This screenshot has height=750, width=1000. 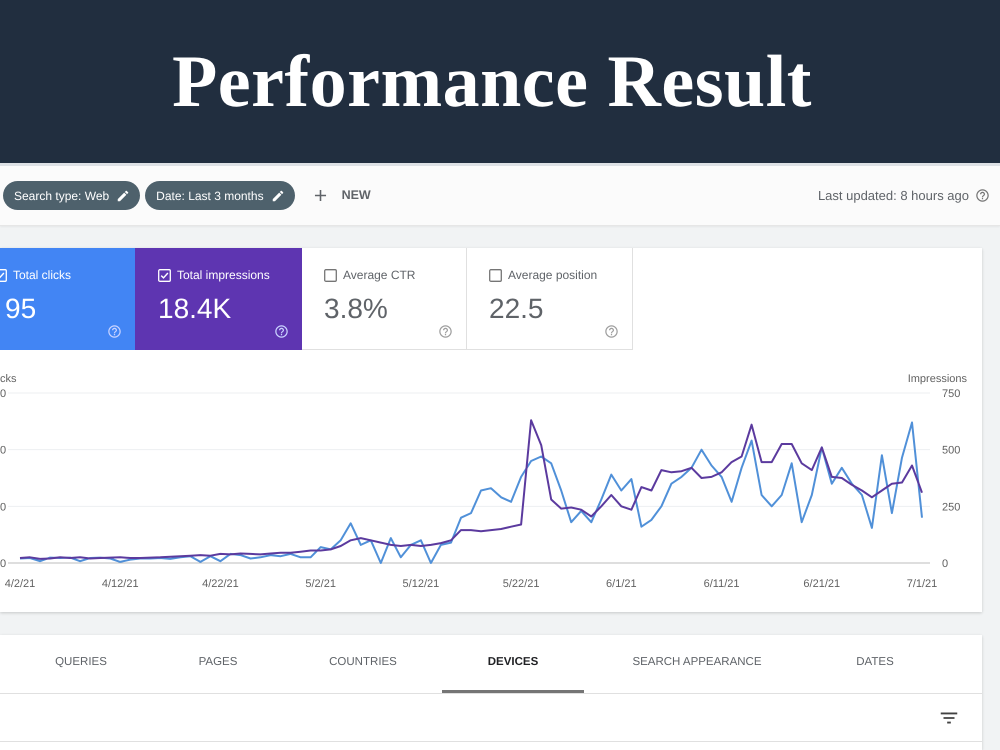 I want to click on tab: DEVICES, so click(x=513, y=664).